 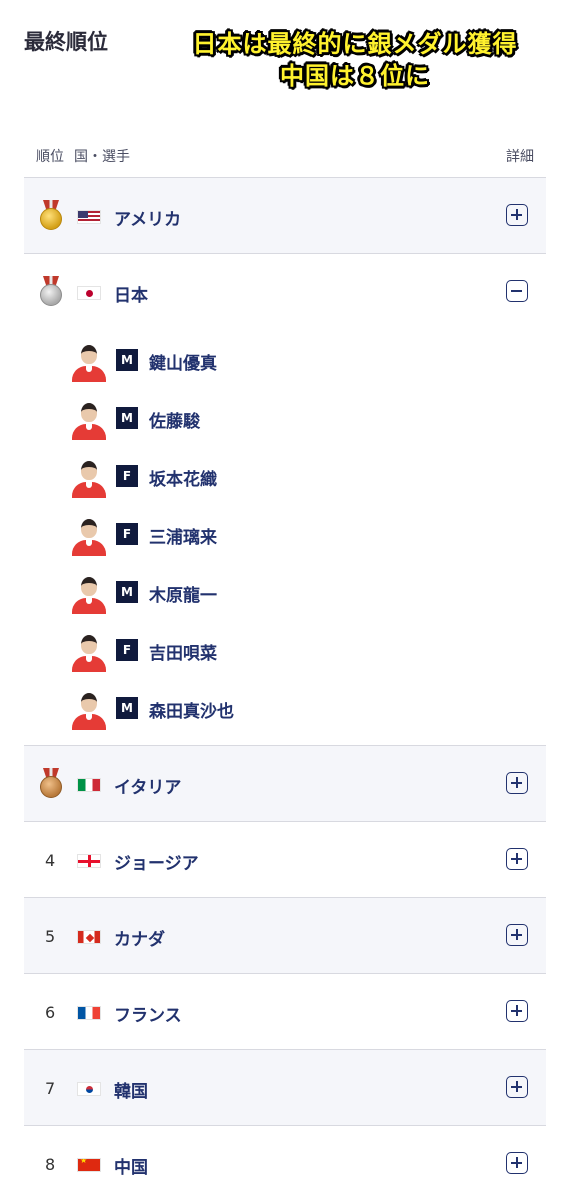 What do you see at coordinates (355, 76) in the screenshot?
I see `caption-line-2: 中国は８位に` at bounding box center [355, 76].